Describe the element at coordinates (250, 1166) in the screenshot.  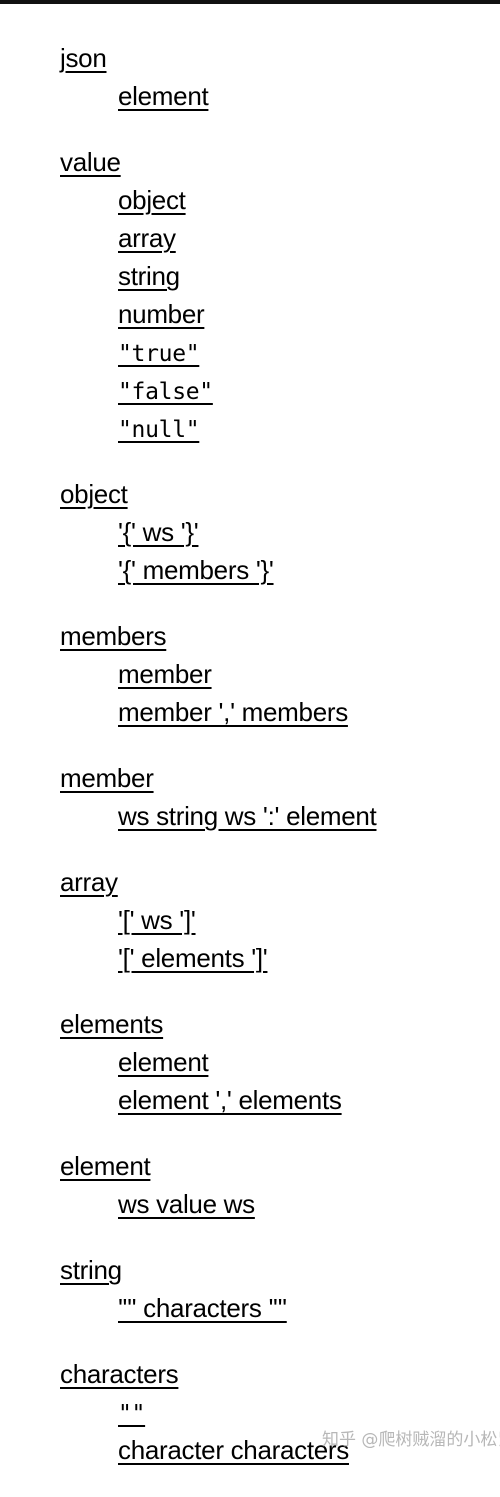
I see `rule-name: element` at that location.